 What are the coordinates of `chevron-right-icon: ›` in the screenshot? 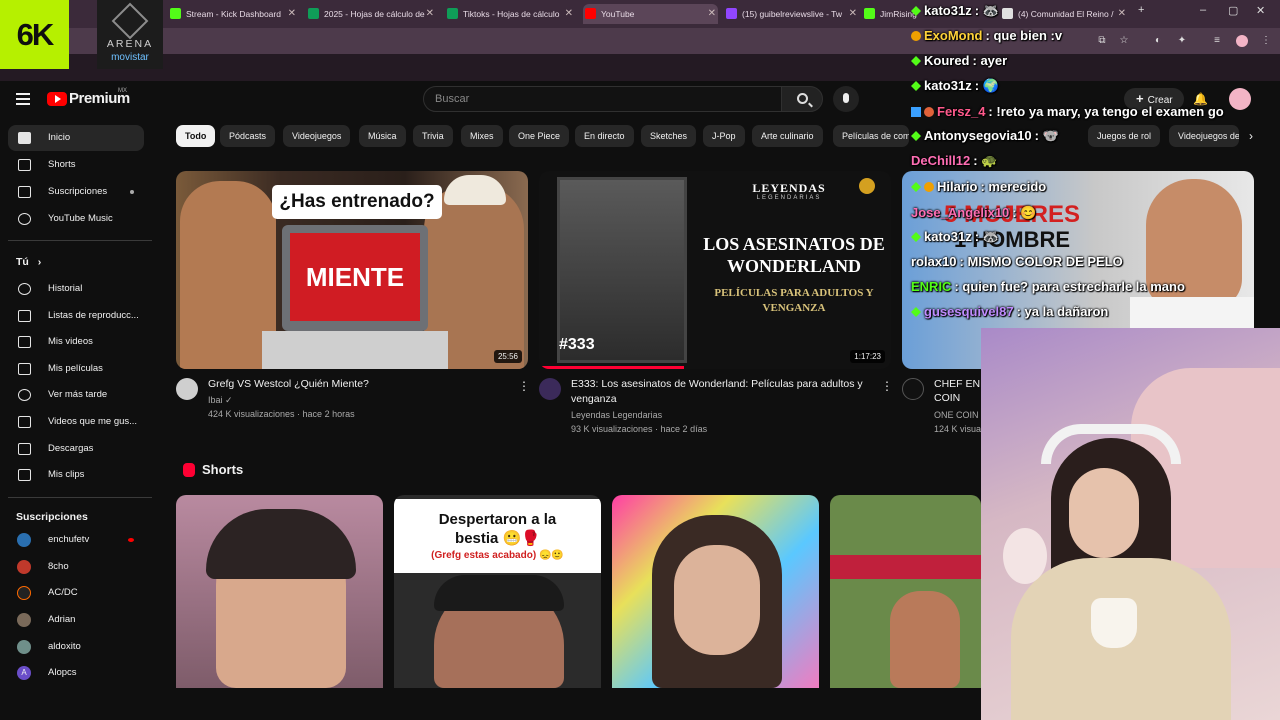 It's located at (39, 262).